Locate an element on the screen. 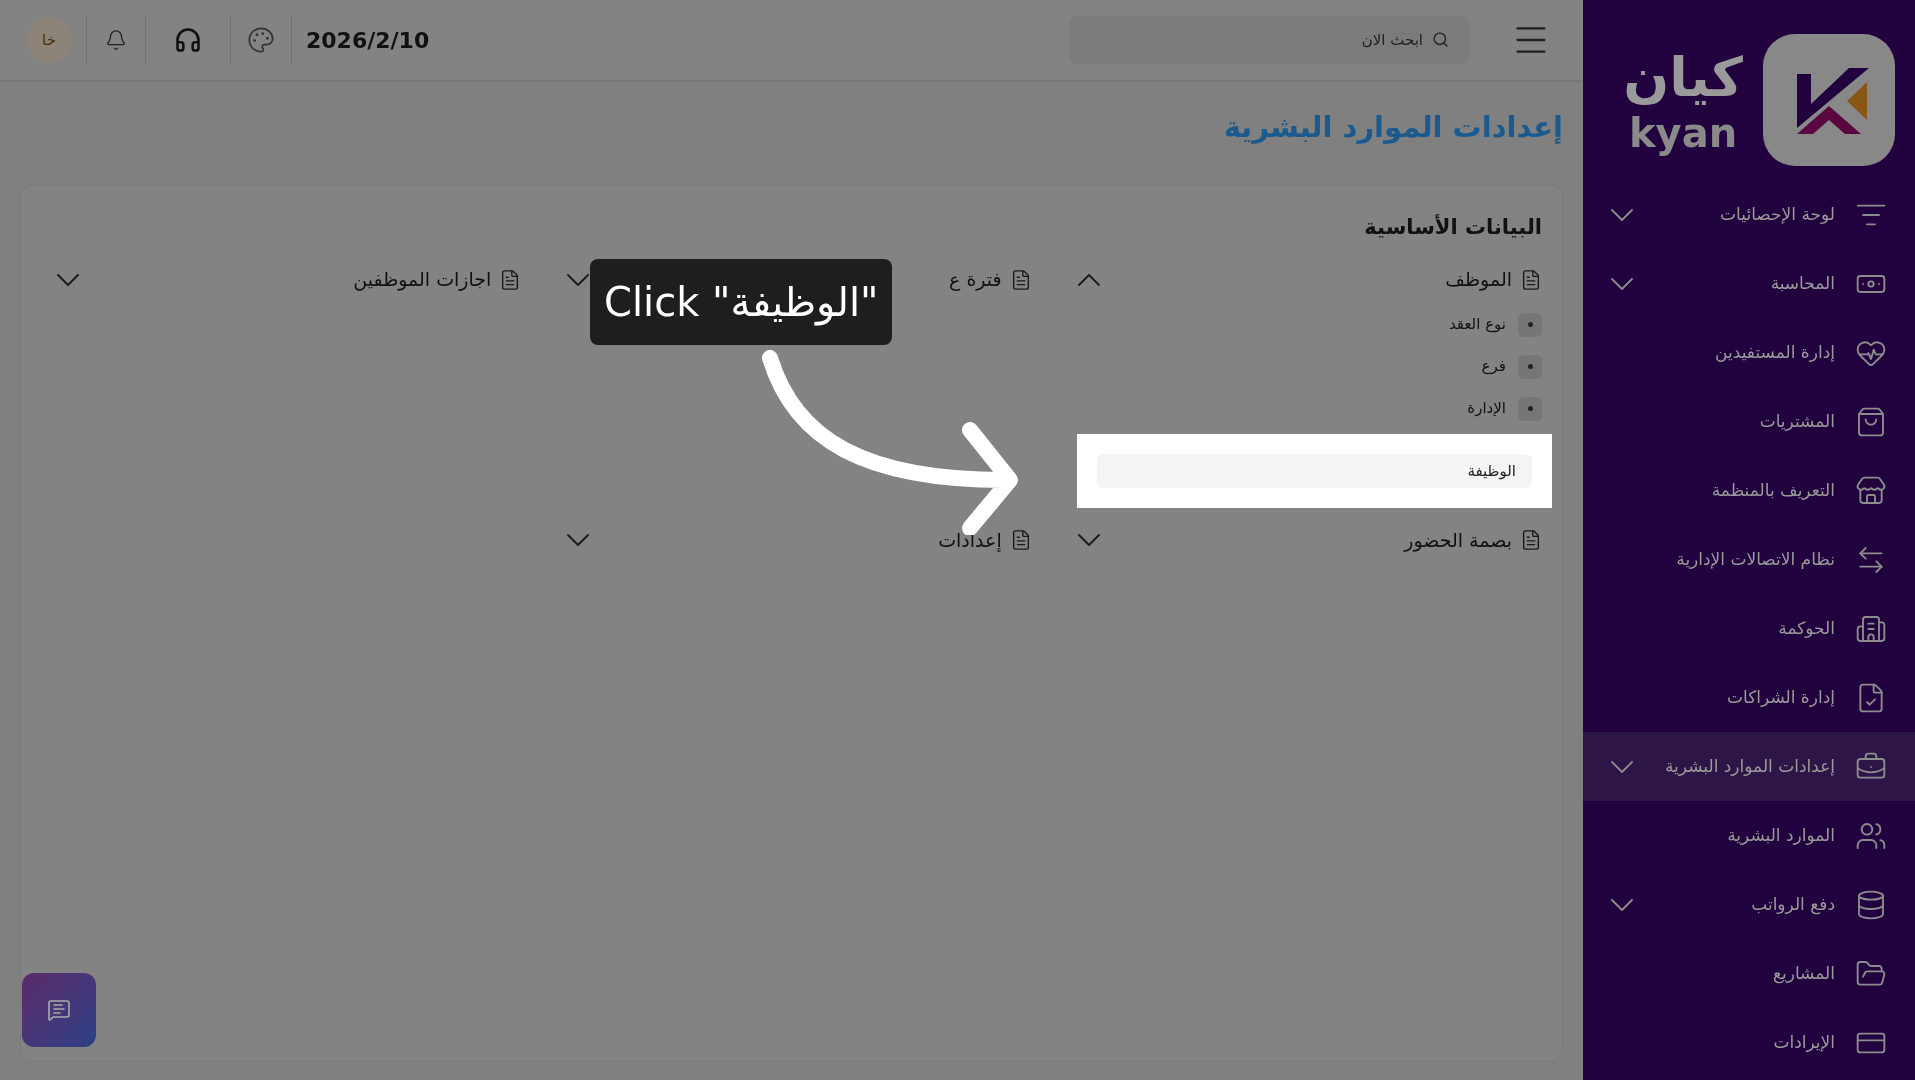  menu-item: فرع is located at coordinates (1493, 366).